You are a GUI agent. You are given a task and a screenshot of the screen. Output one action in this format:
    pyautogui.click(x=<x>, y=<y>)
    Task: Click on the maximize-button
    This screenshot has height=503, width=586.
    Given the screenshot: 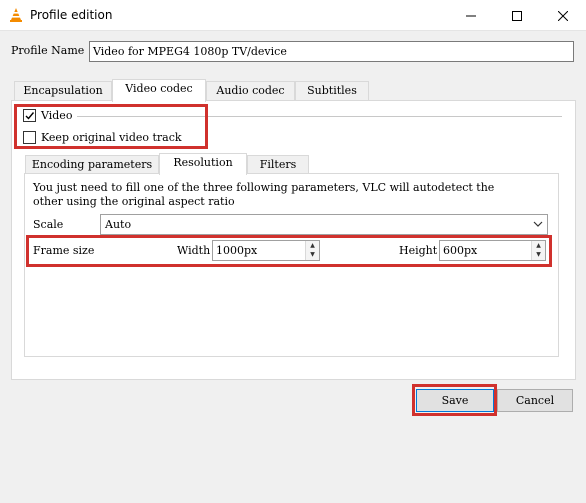 What is the action you would take?
    pyautogui.click(x=517, y=15)
    